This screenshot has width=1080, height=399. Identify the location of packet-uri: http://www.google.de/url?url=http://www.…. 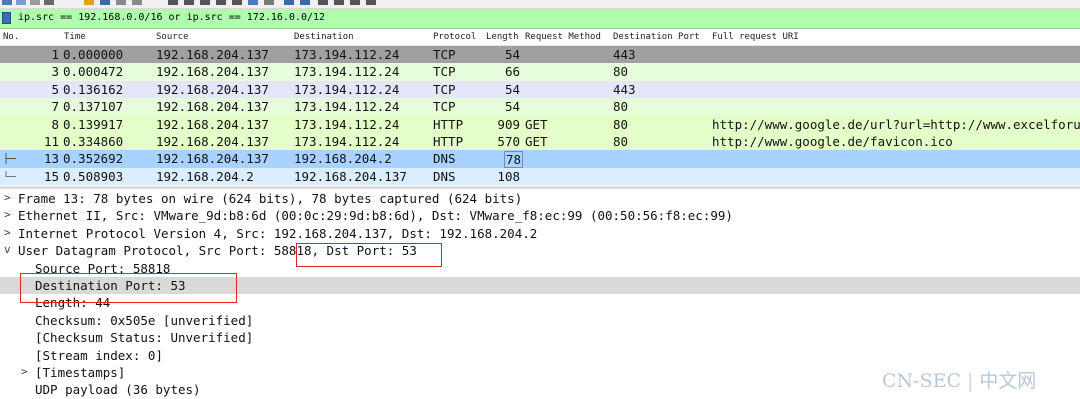
(896, 124).